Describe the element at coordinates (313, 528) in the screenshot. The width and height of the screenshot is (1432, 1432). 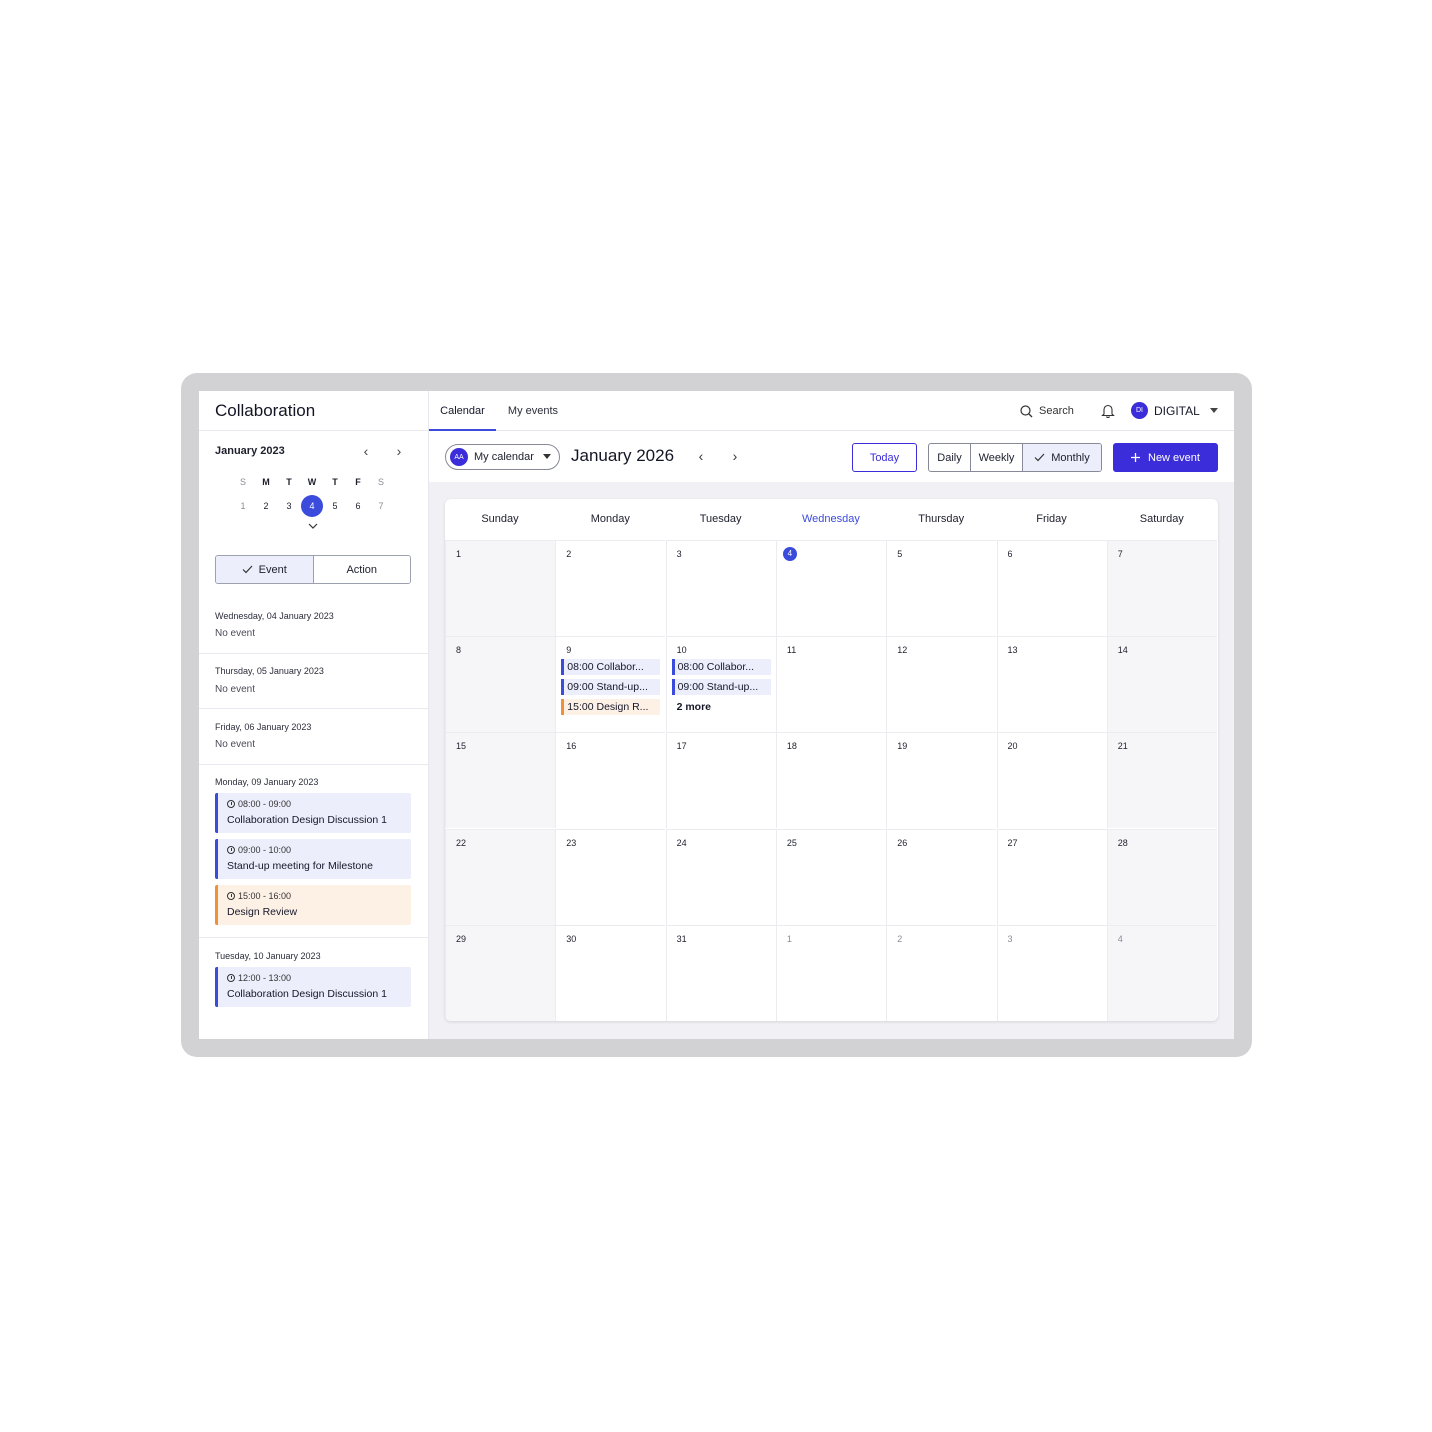
I see `chevron-down-icon` at that location.